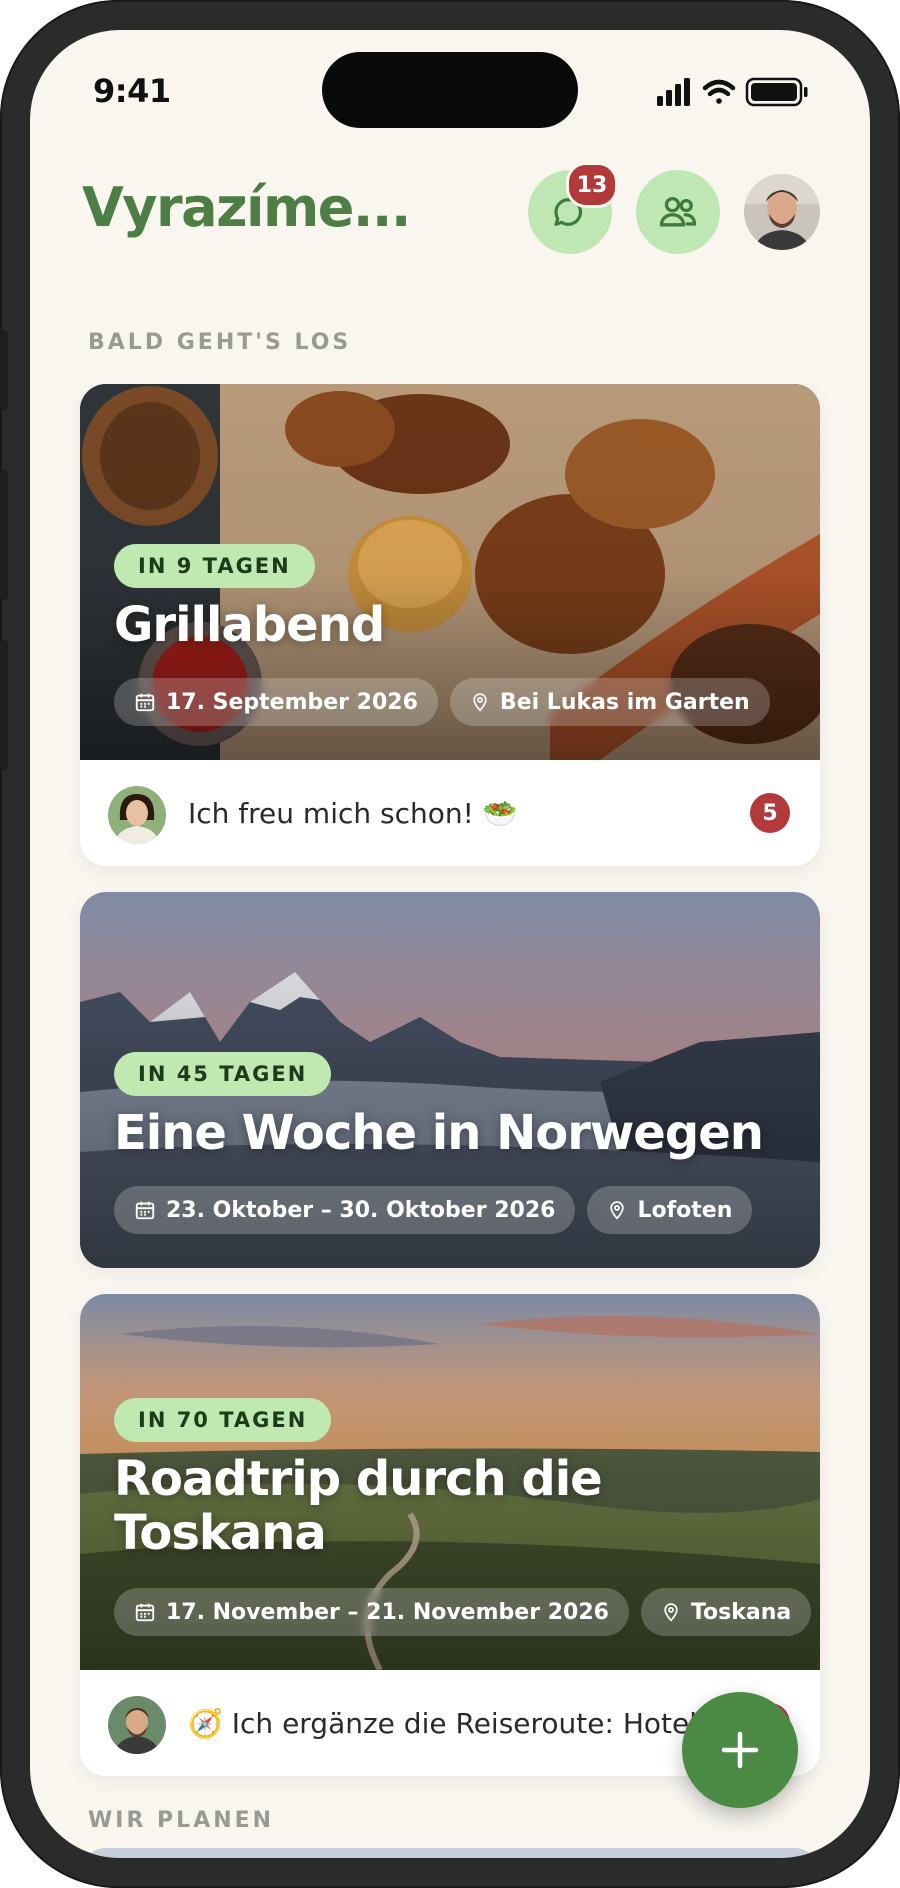 Image resolution: width=900 pixels, height=1888 pixels. Describe the element at coordinates (220, 1533) in the screenshot. I see `trip-title-line-2: Toskana` at that location.